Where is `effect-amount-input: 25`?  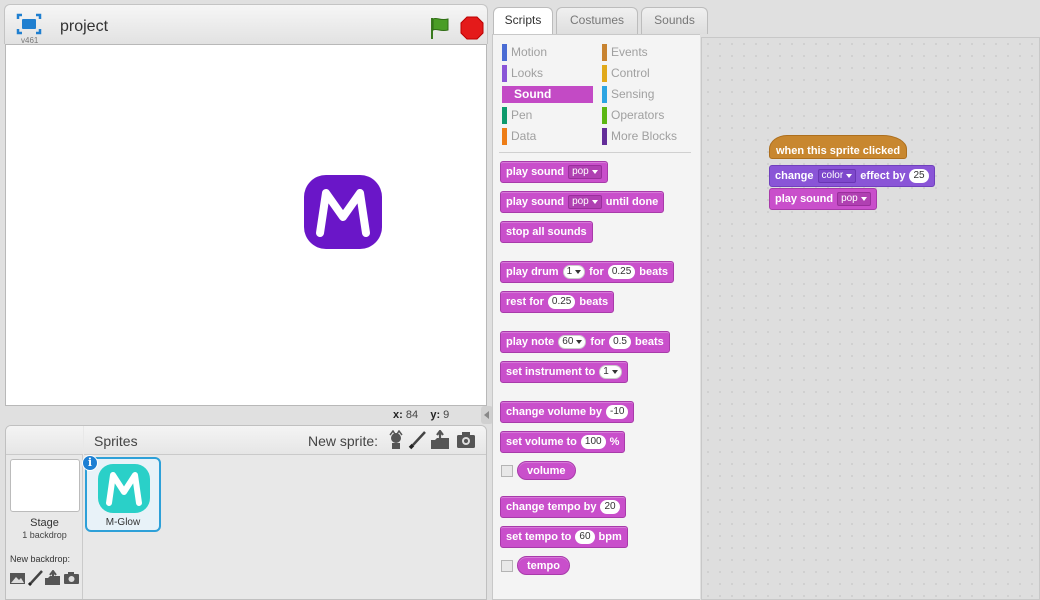 effect-amount-input: 25 is located at coordinates (919, 176).